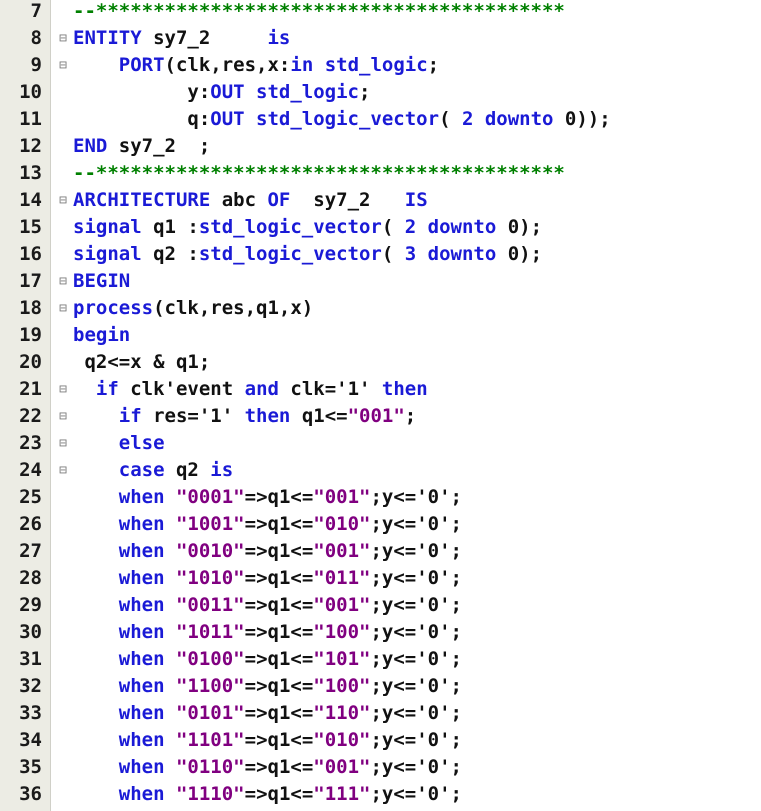 This screenshot has height=811, width=761. Describe the element at coordinates (30, 659) in the screenshot. I see `line-number: 31` at that location.